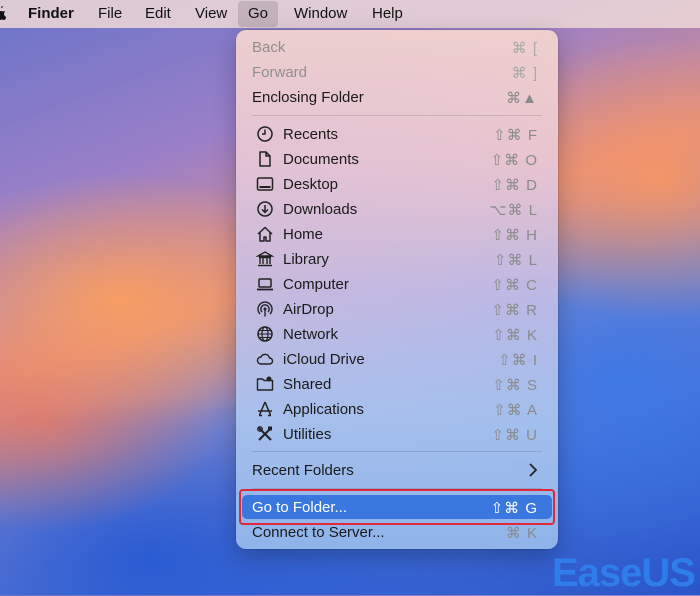  I want to click on menu-item-shortcut: ⇧⌘ C, so click(514, 285).